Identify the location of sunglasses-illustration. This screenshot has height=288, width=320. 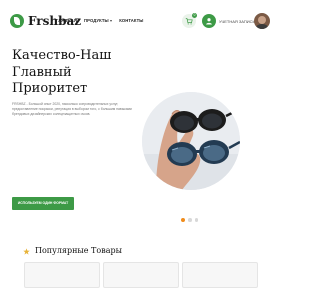
(191, 141).